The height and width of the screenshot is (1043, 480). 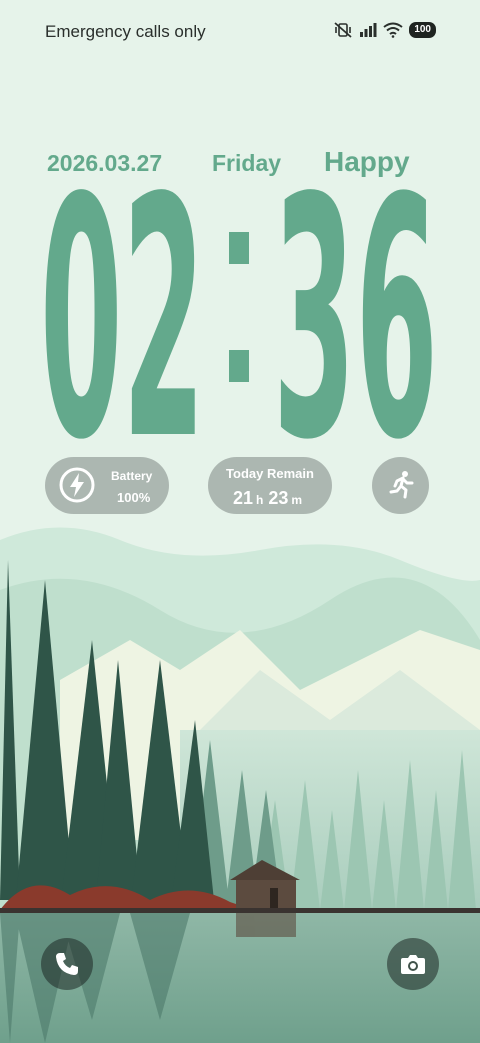 I want to click on camera-shortcut-button, so click(x=413, y=964).